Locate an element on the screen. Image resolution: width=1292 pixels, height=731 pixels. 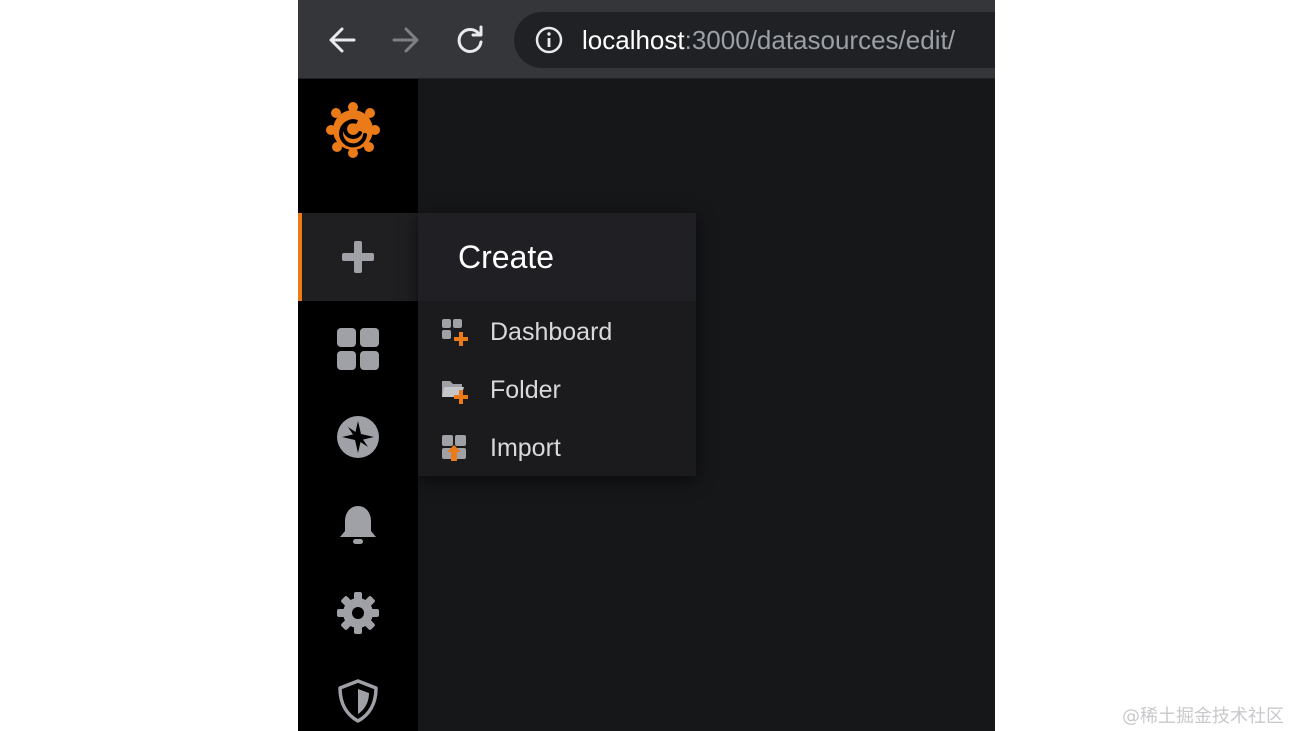
menu-item-import: Import is located at coordinates (557, 448).